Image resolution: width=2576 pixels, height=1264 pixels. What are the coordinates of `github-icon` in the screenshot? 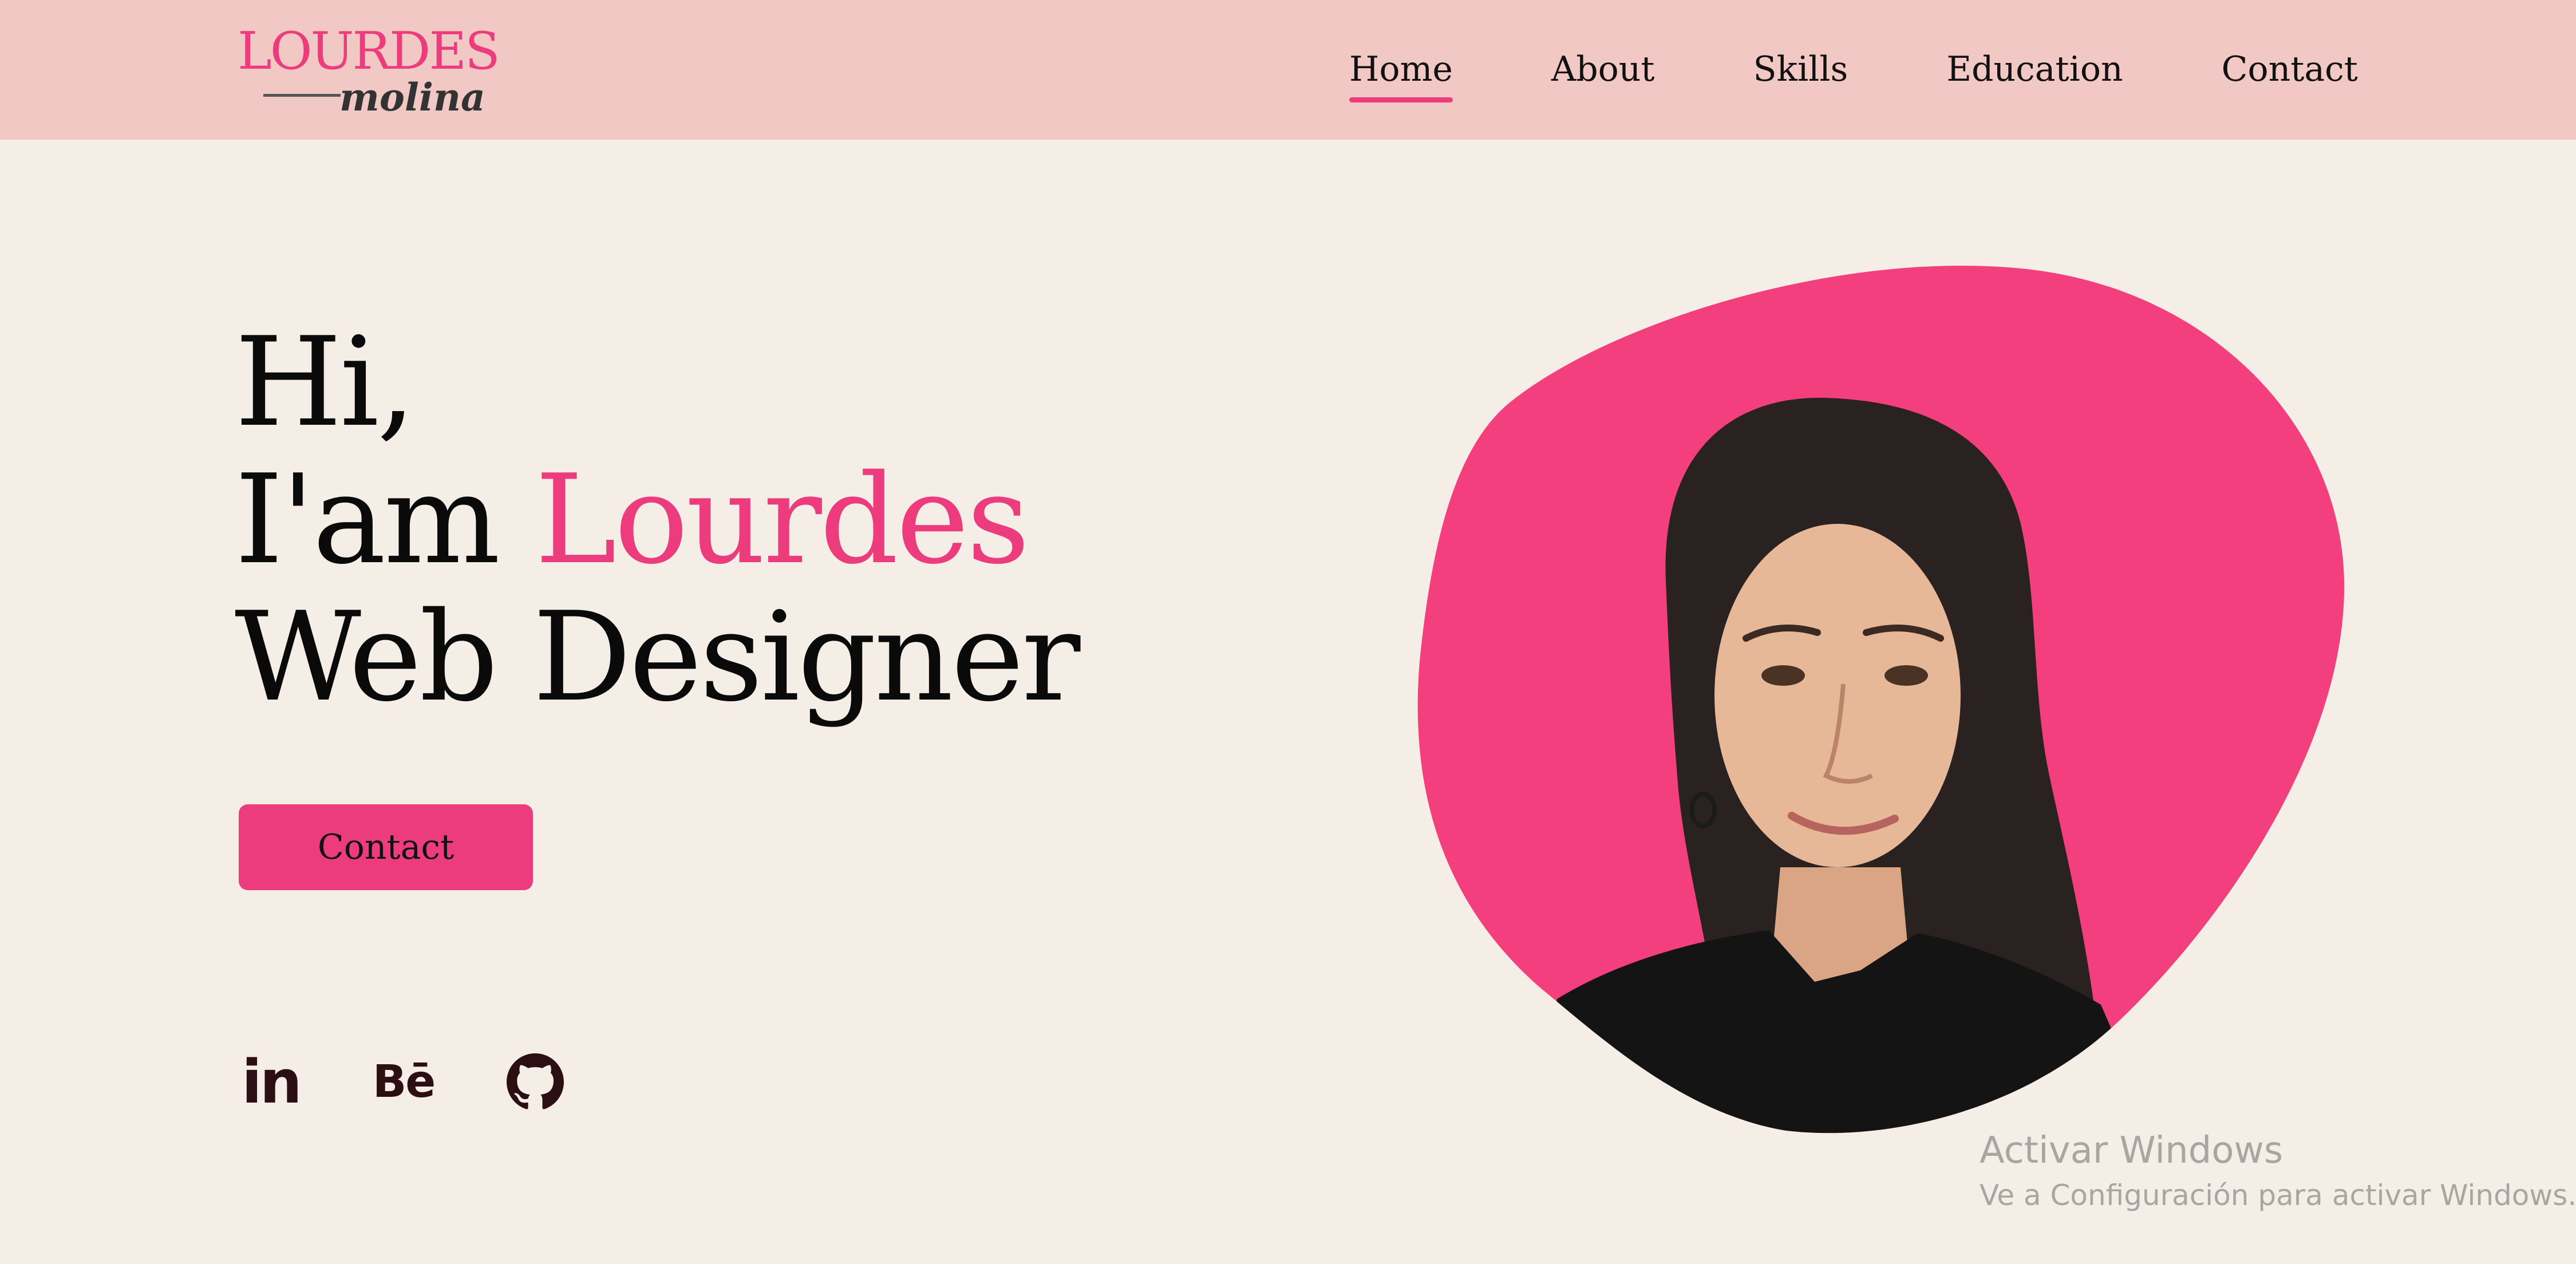 It's located at (535, 1082).